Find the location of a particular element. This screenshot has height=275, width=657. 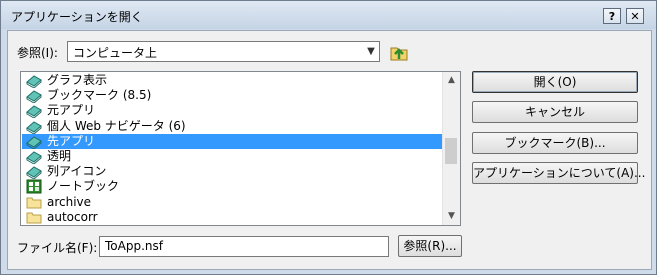

list-item-label: 先アプリ is located at coordinates (71, 140).